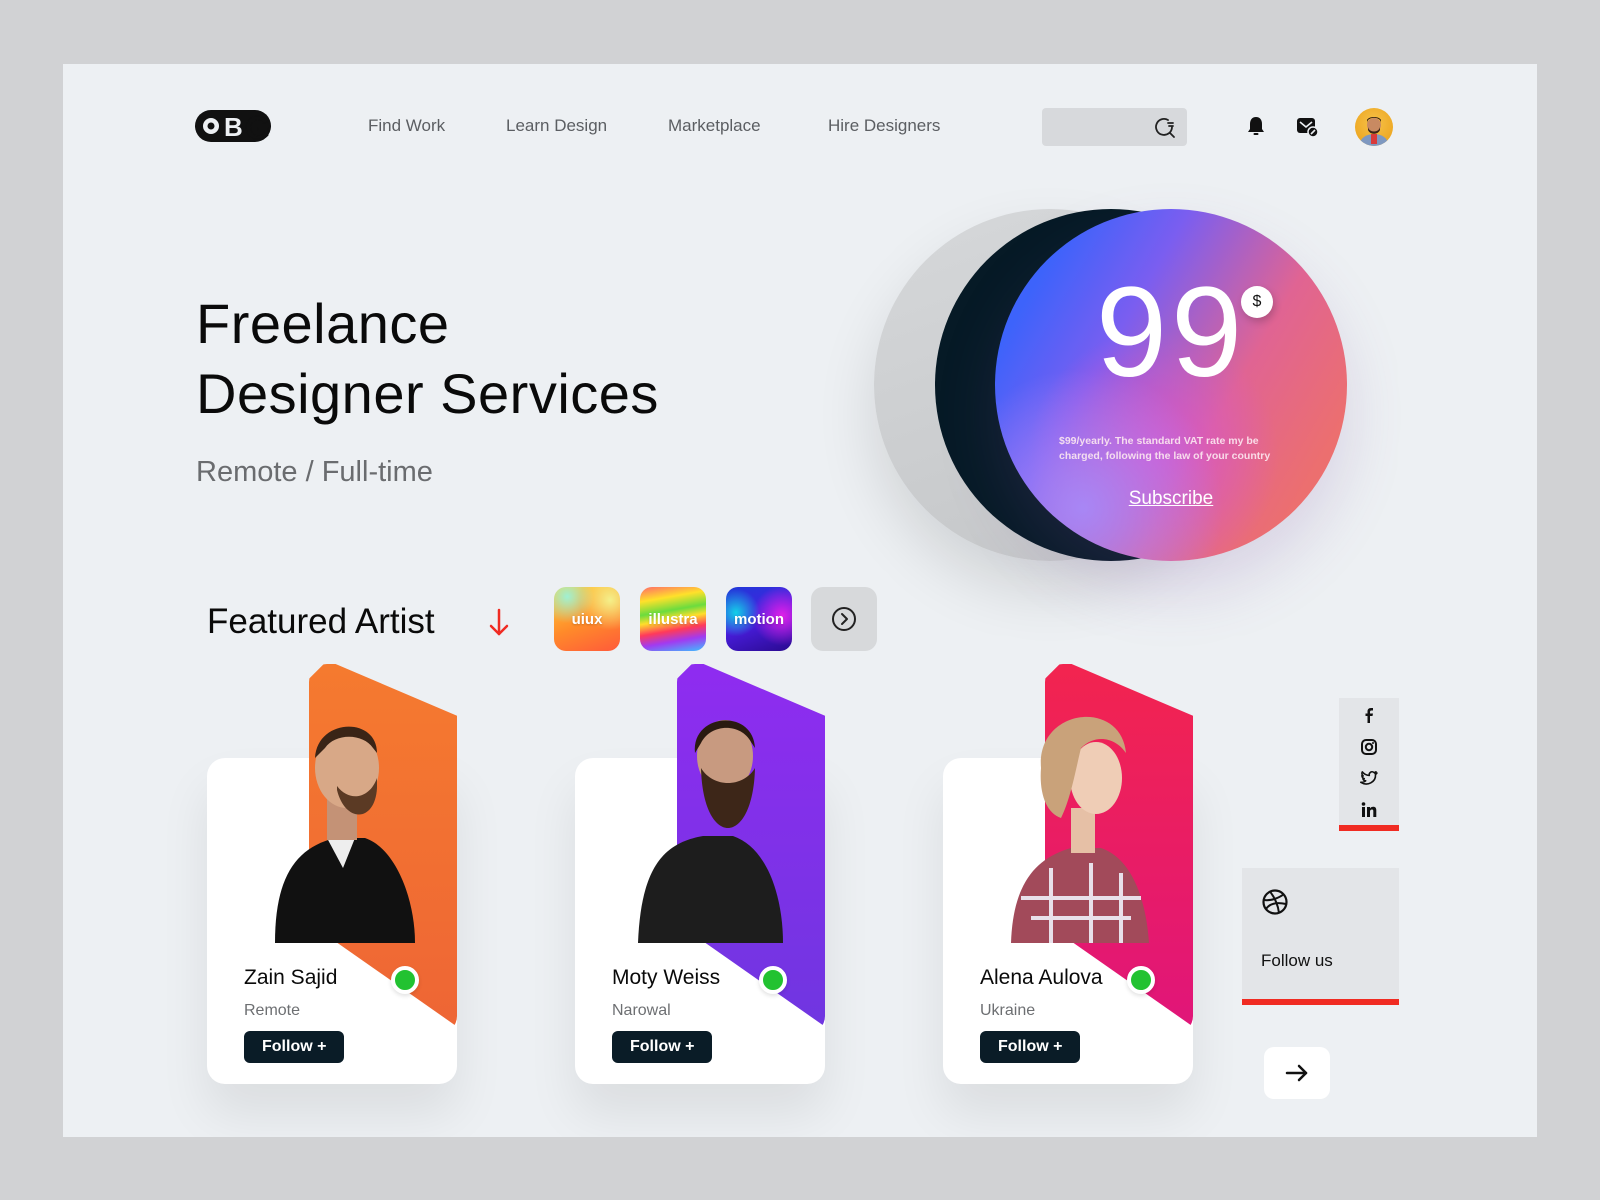  Describe the element at coordinates (1369, 810) in the screenshot. I see `linkedin-icon` at that location.